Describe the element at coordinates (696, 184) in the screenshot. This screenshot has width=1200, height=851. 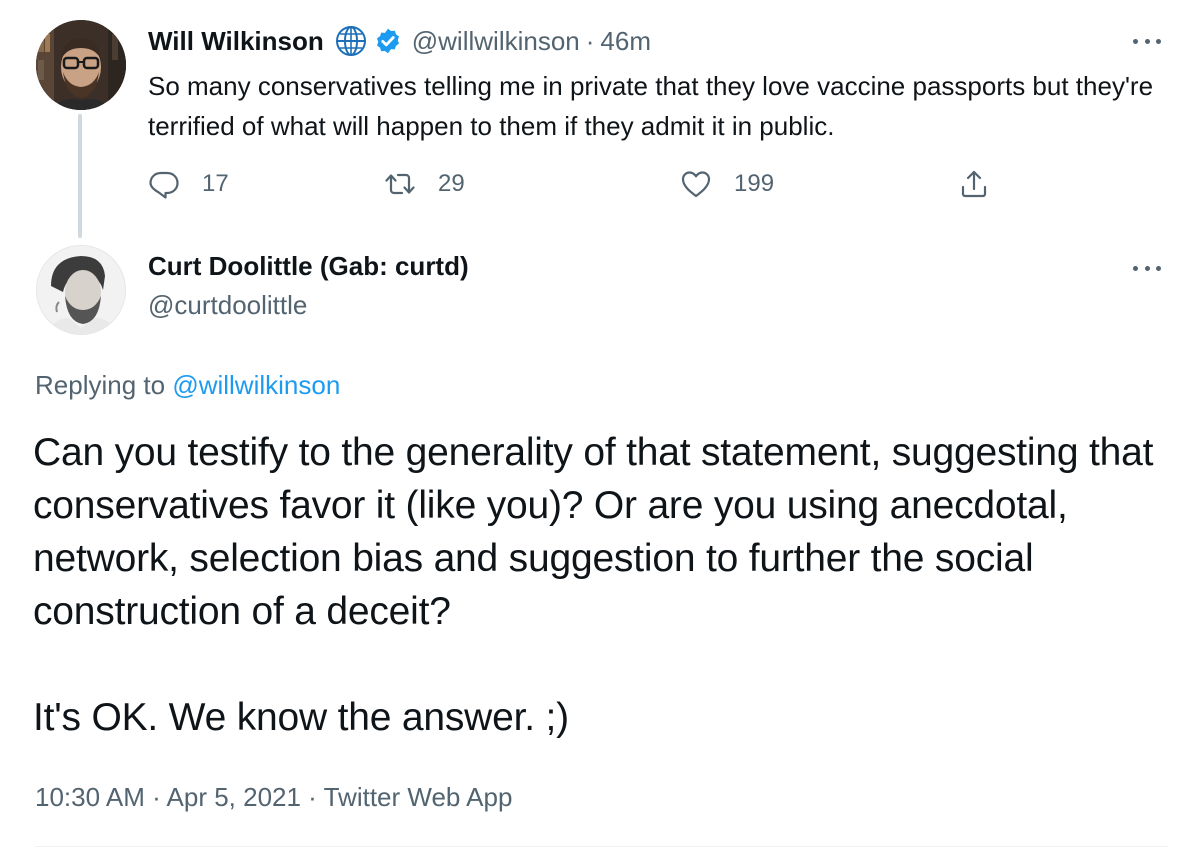
I see `heart-icon` at that location.